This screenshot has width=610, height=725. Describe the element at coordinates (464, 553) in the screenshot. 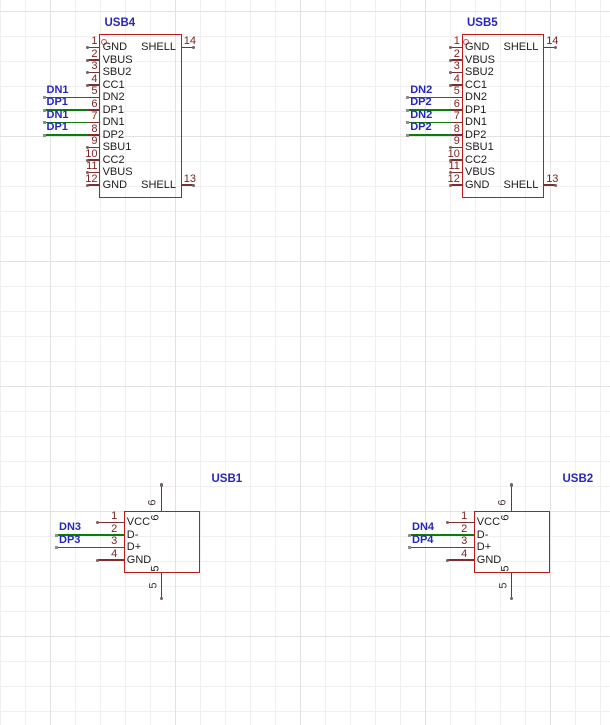

I see `pin-number: 4` at that location.